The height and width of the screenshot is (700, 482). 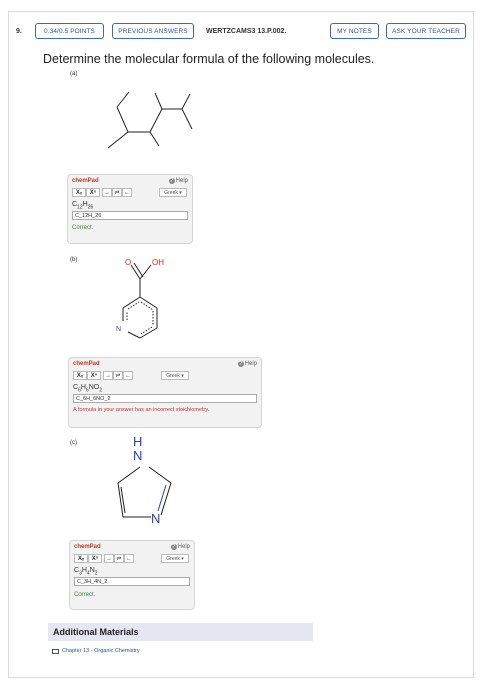 What do you see at coordinates (165, 398) in the screenshot?
I see `answer-input-b: C_6H_6NO_2` at bounding box center [165, 398].